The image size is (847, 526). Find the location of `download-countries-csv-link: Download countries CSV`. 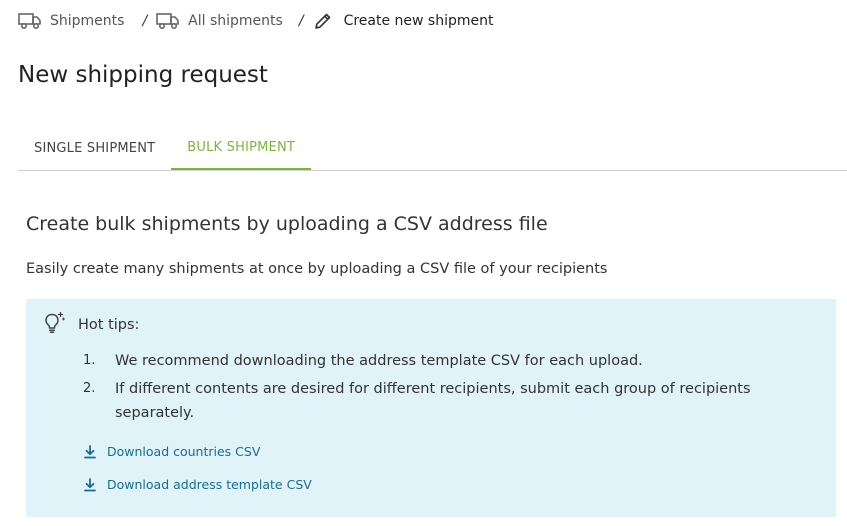

download-countries-csv-link: Download countries CSV is located at coordinates (171, 451).